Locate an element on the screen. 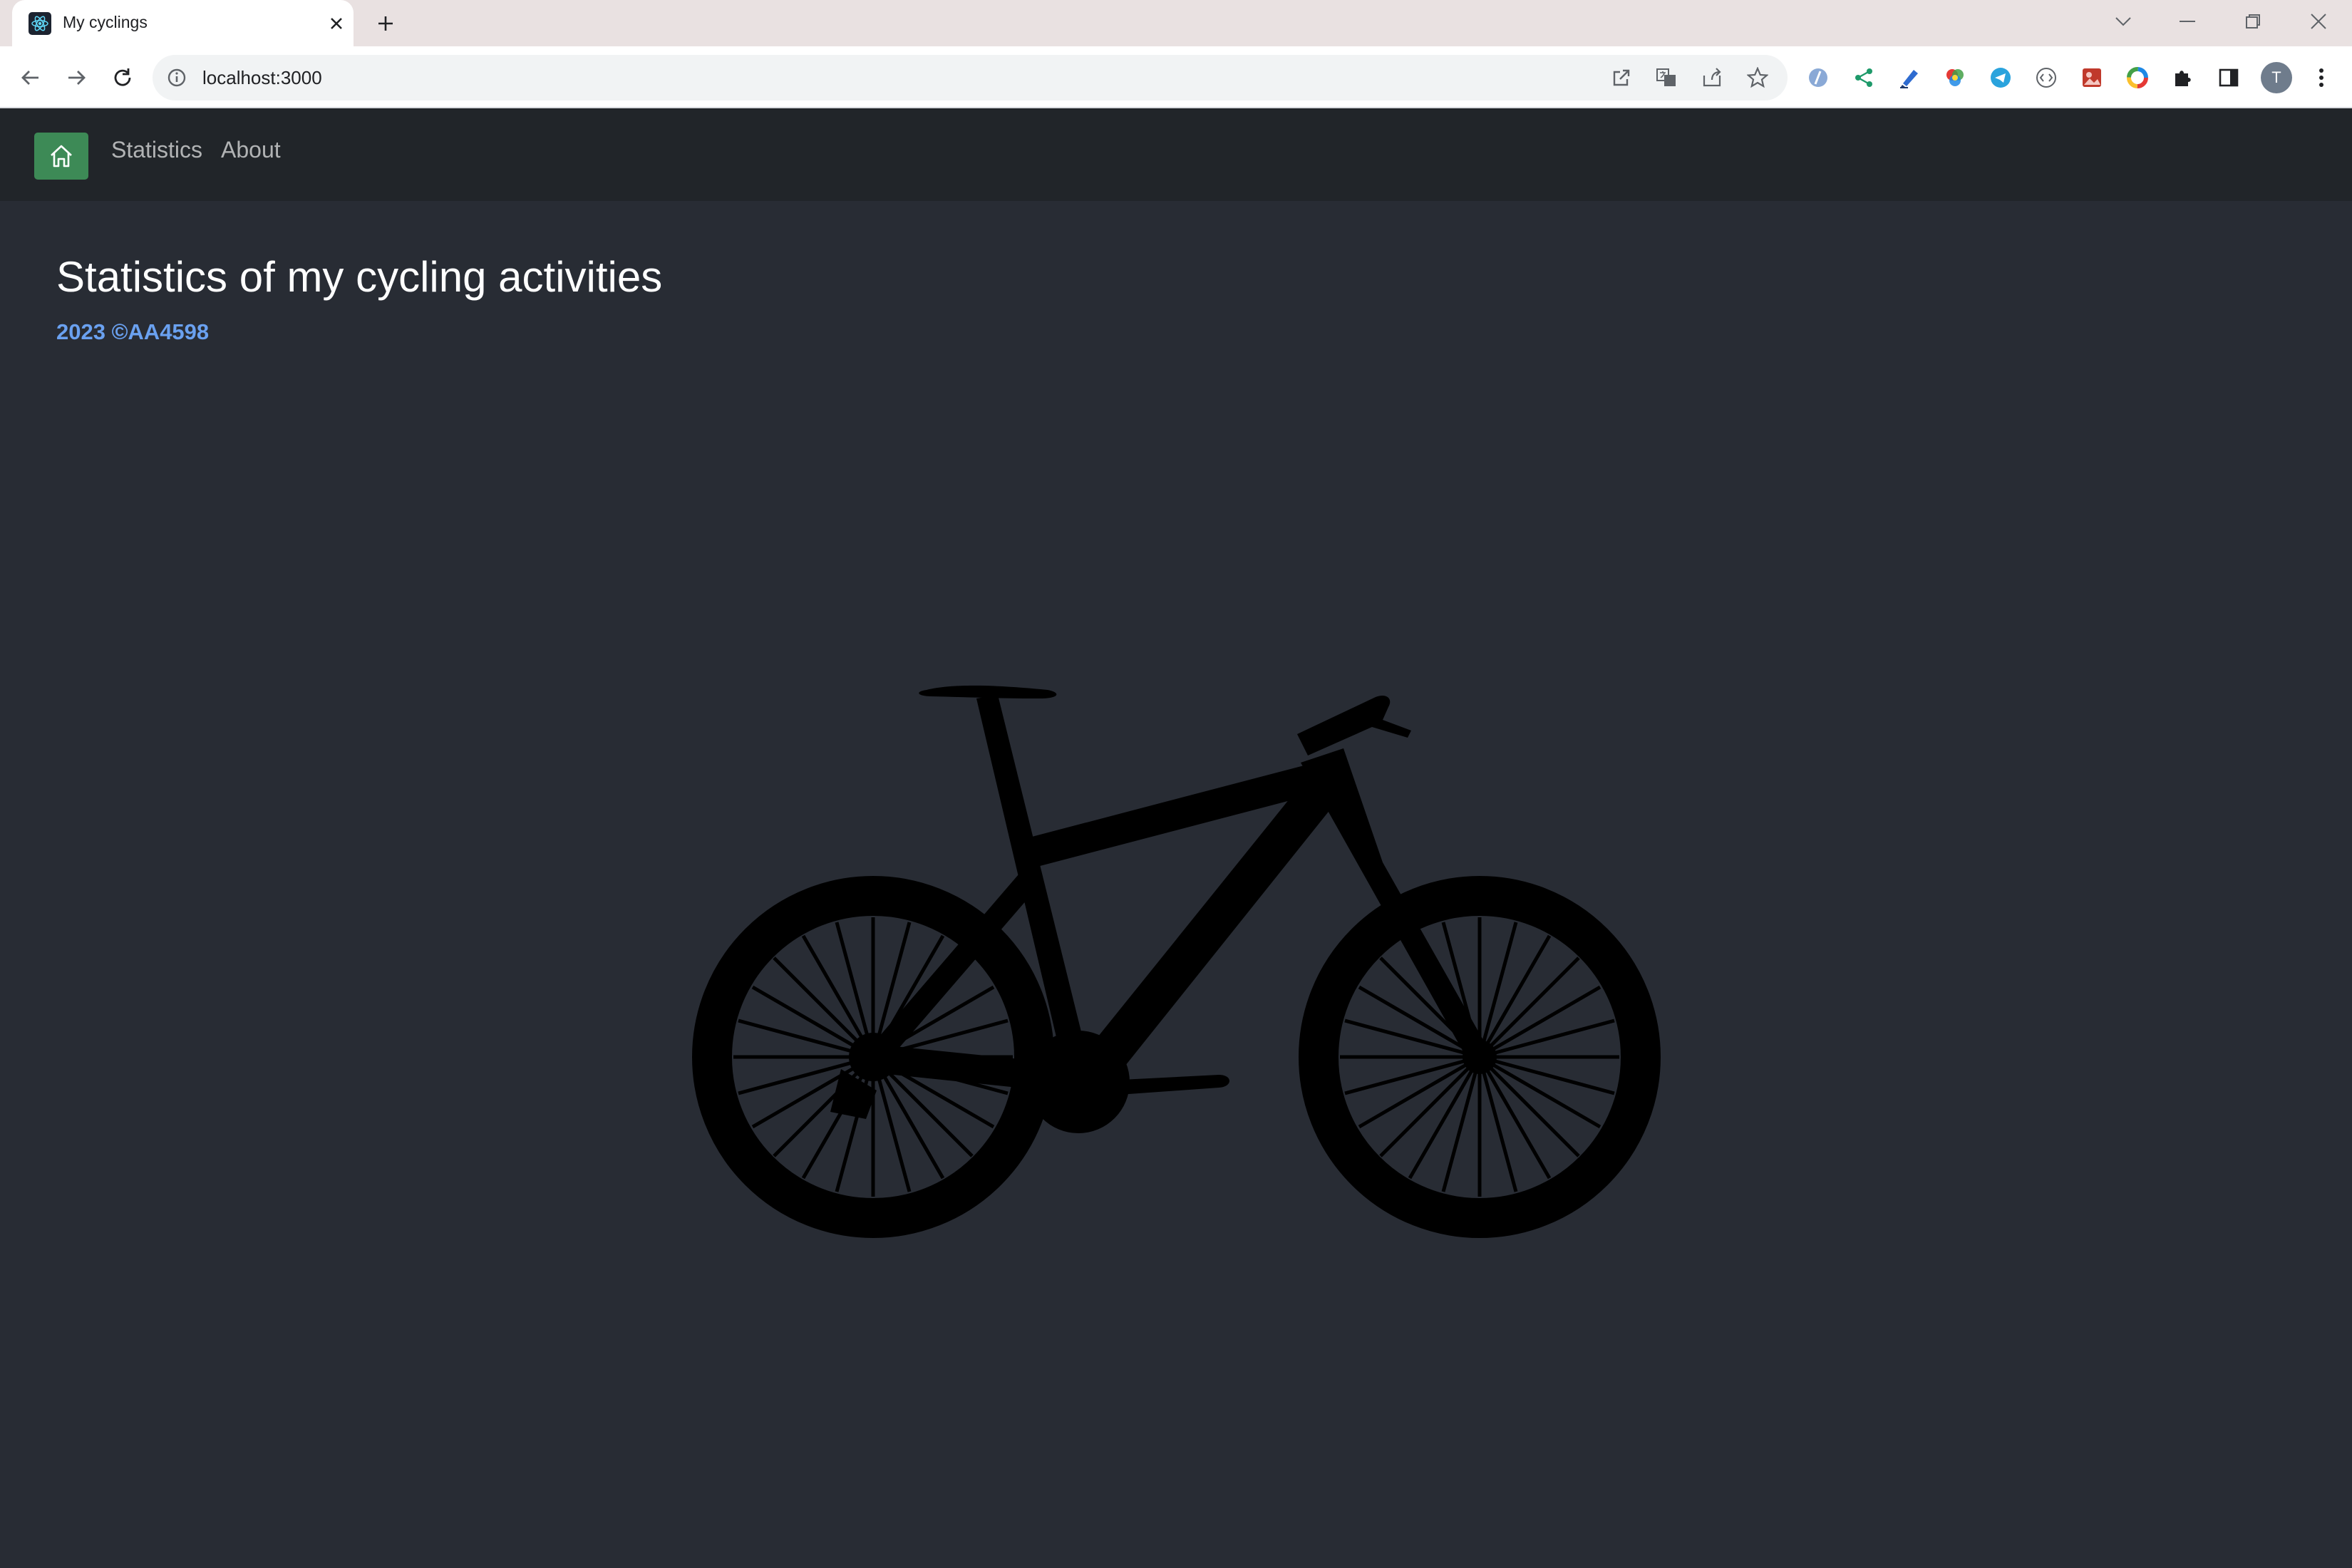  nav-link-statistics: Statistics is located at coordinates (157, 150).